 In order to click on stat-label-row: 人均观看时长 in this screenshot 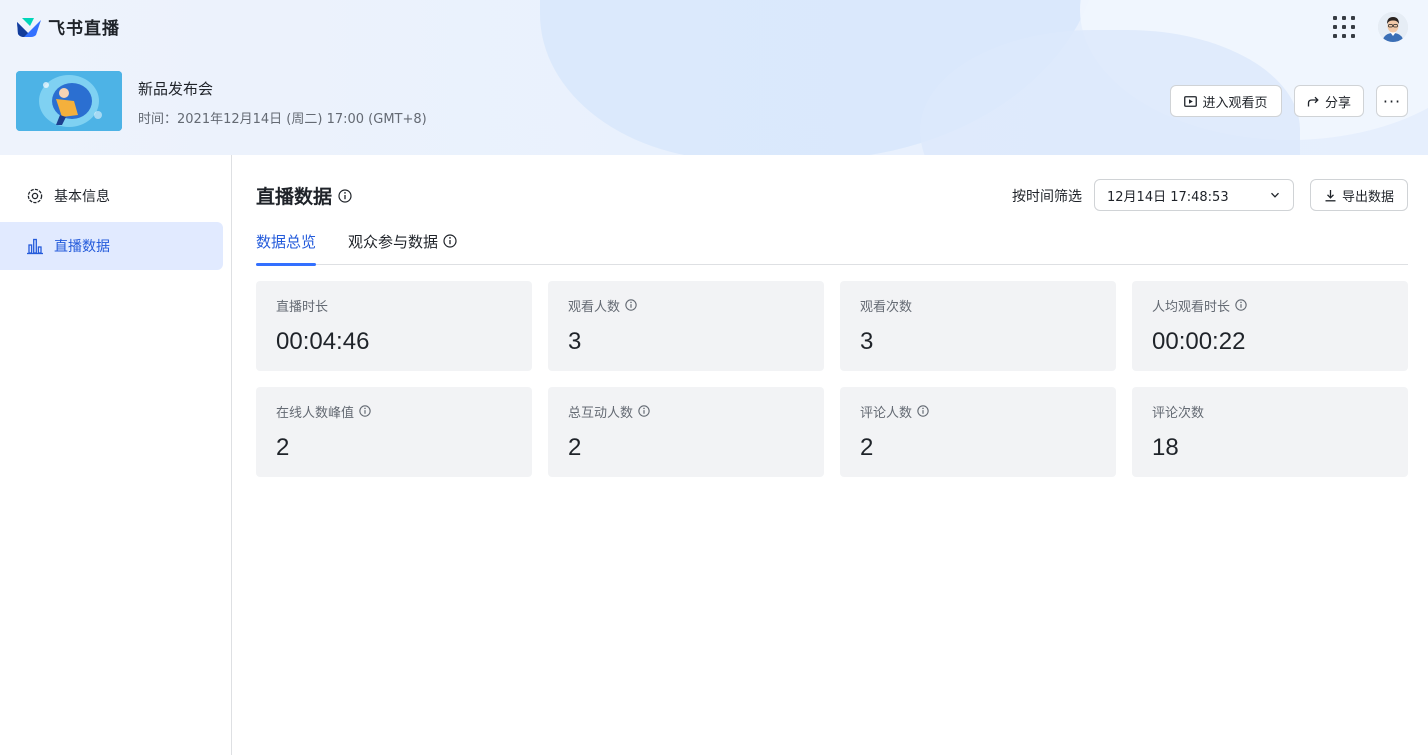, I will do `click(1270, 305)`.